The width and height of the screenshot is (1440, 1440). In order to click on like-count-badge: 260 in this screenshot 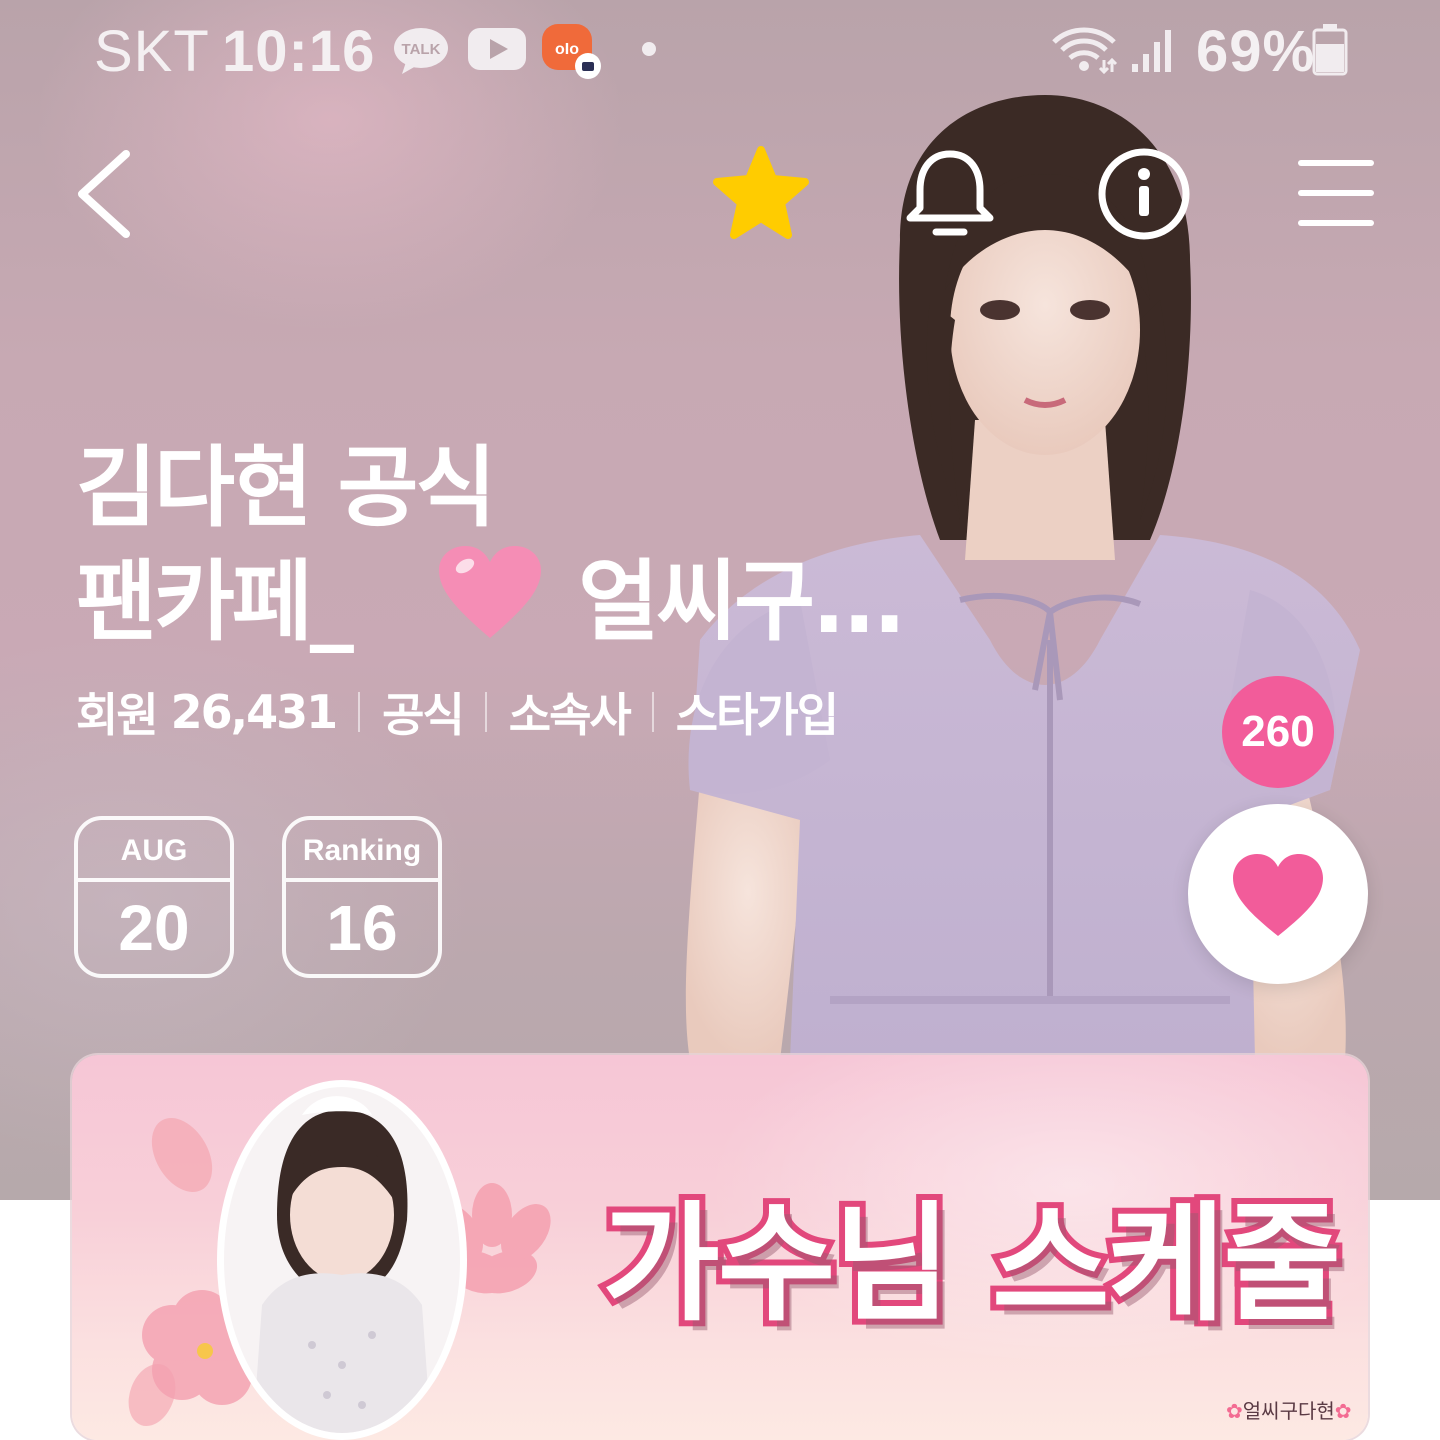, I will do `click(1278, 732)`.